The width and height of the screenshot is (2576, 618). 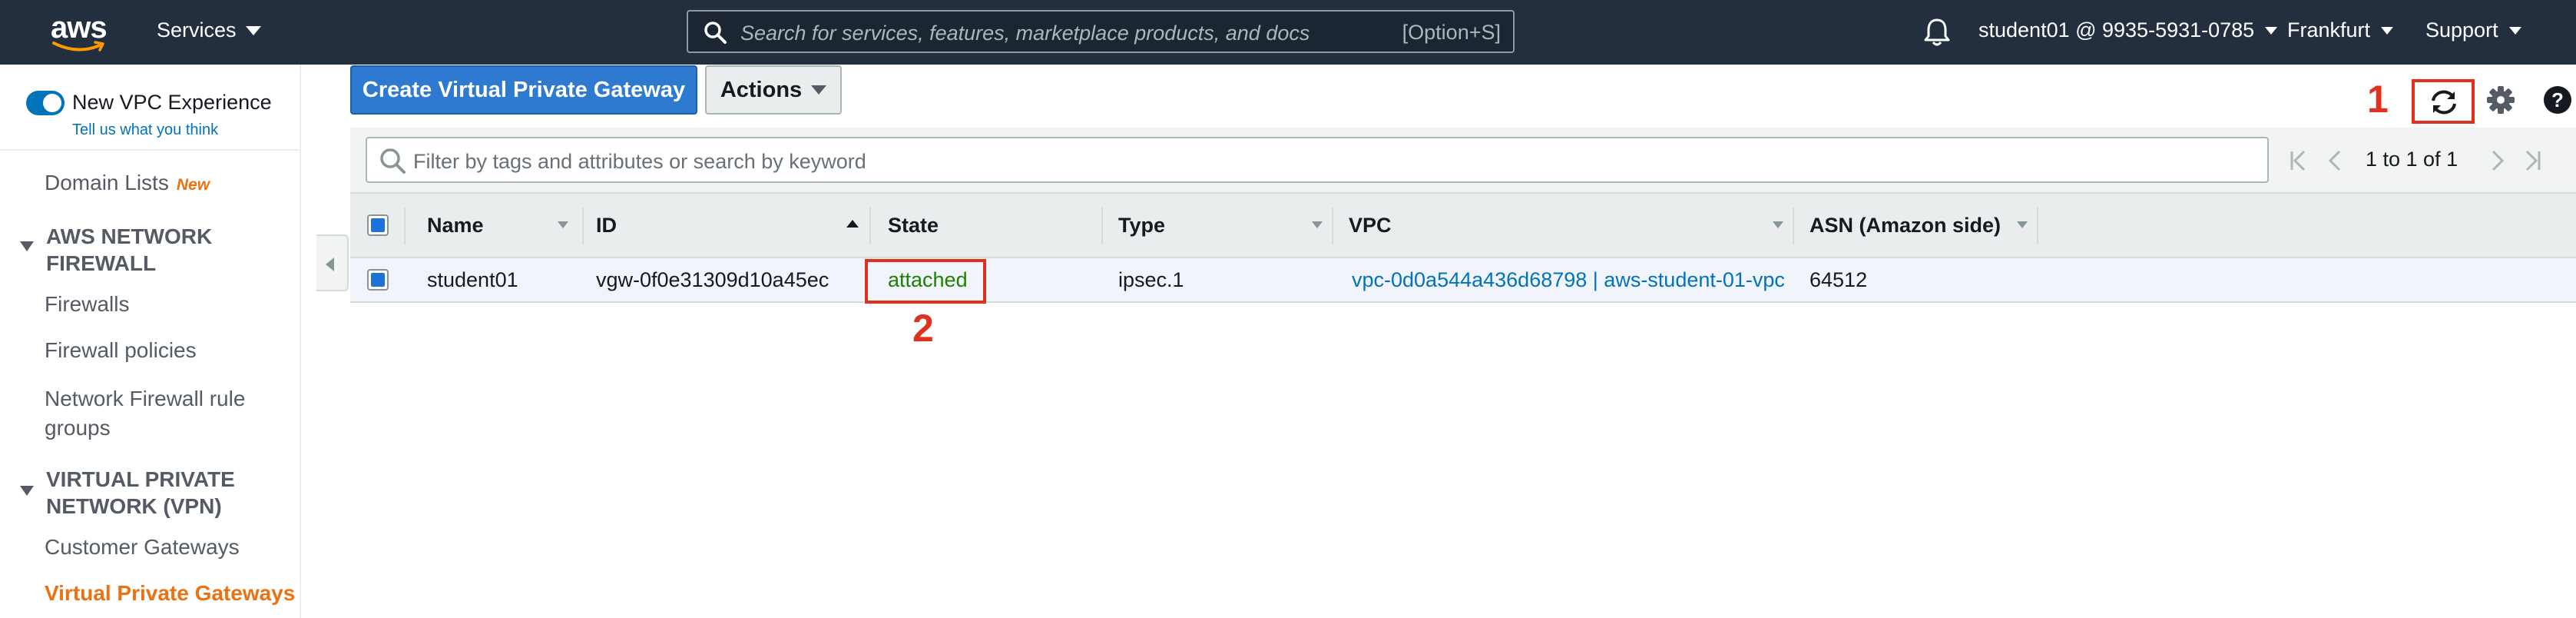 What do you see at coordinates (2378, 100) in the screenshot?
I see `annotation-number-1: 1` at bounding box center [2378, 100].